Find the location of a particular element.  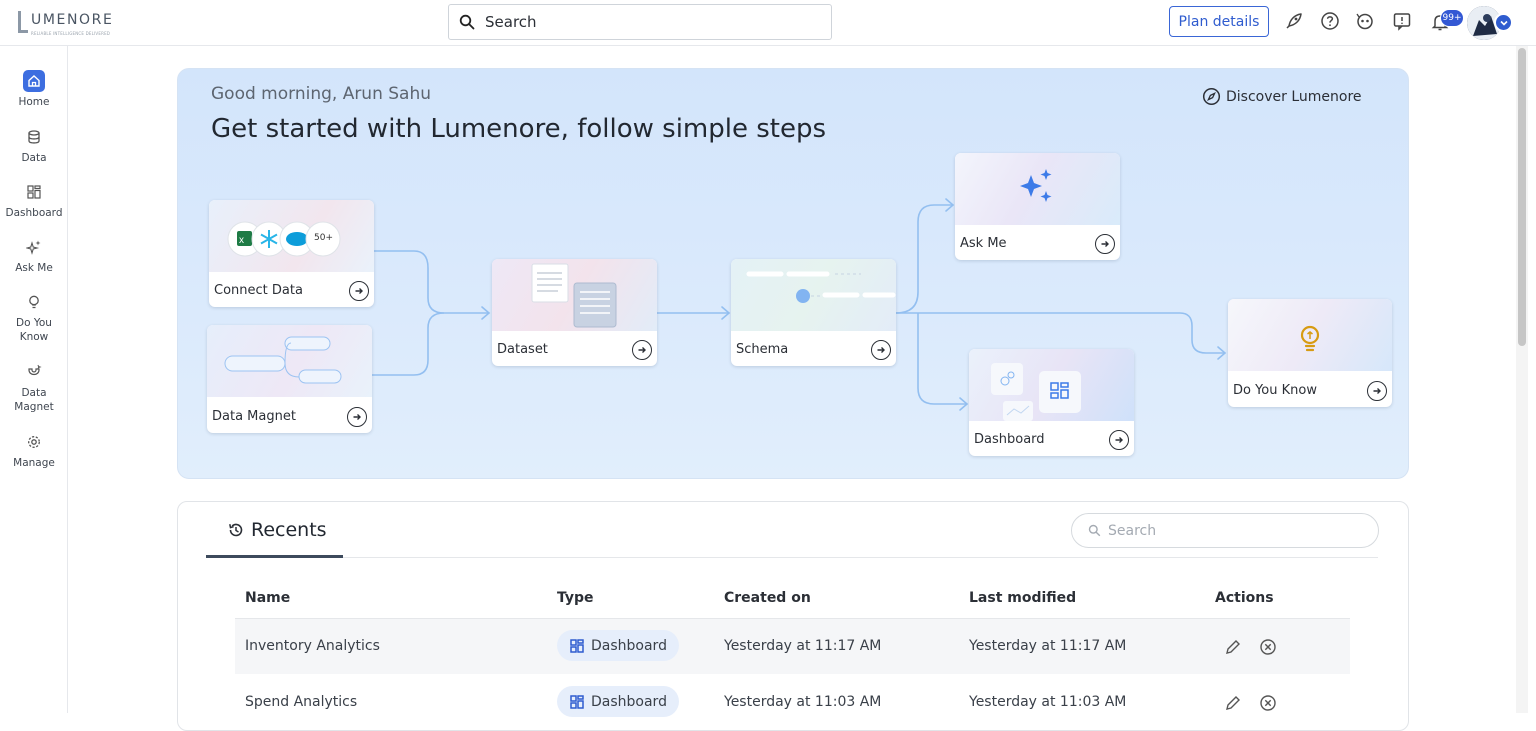

row-modified: Yesterday at 11:17 AM is located at coordinates (1048, 646).